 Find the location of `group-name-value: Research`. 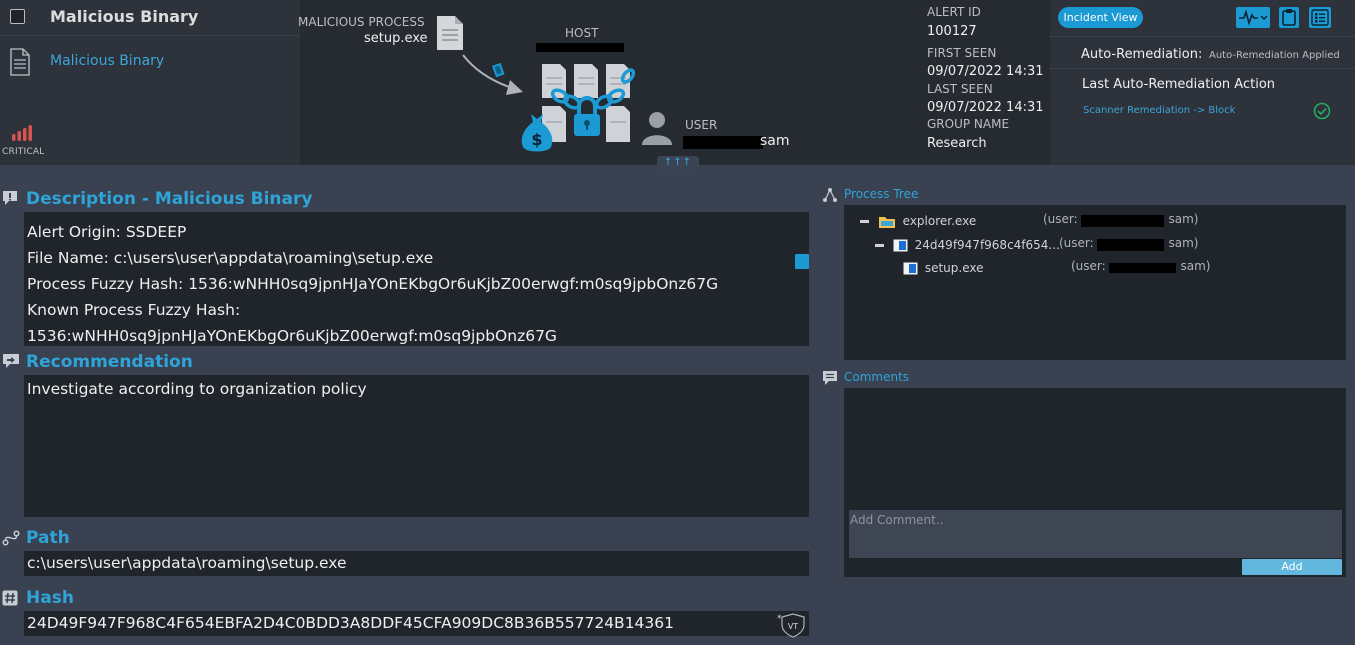

group-name-value: Research is located at coordinates (957, 143).